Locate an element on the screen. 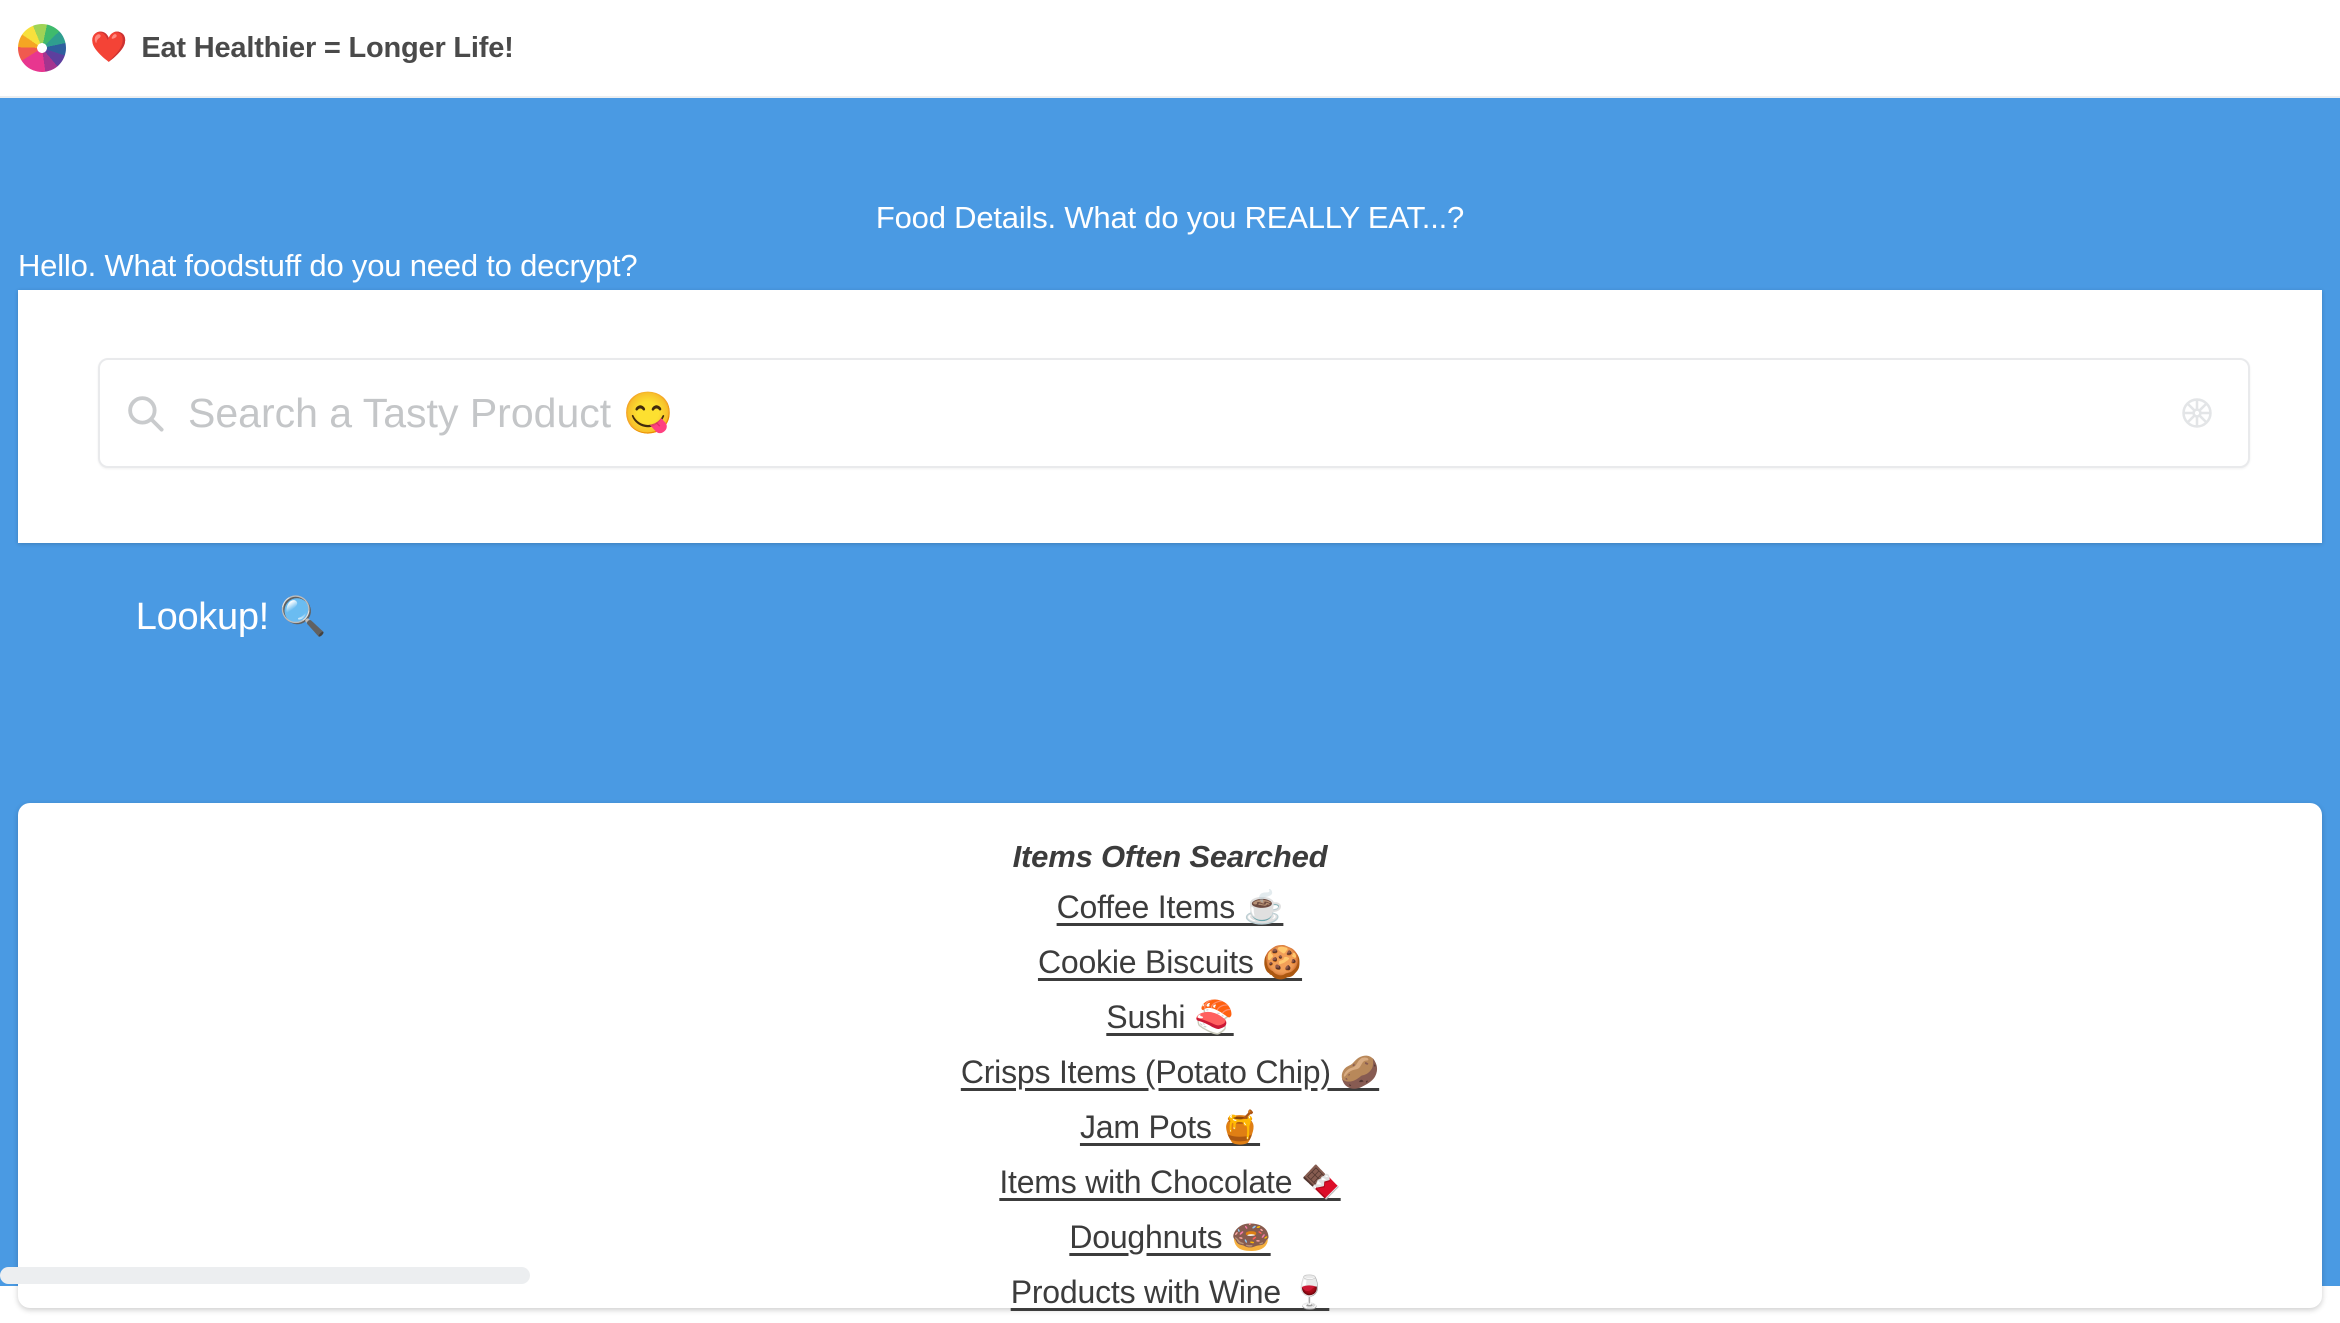 The image size is (2340, 1323). search-field-wrapper is located at coordinates (1174, 413).